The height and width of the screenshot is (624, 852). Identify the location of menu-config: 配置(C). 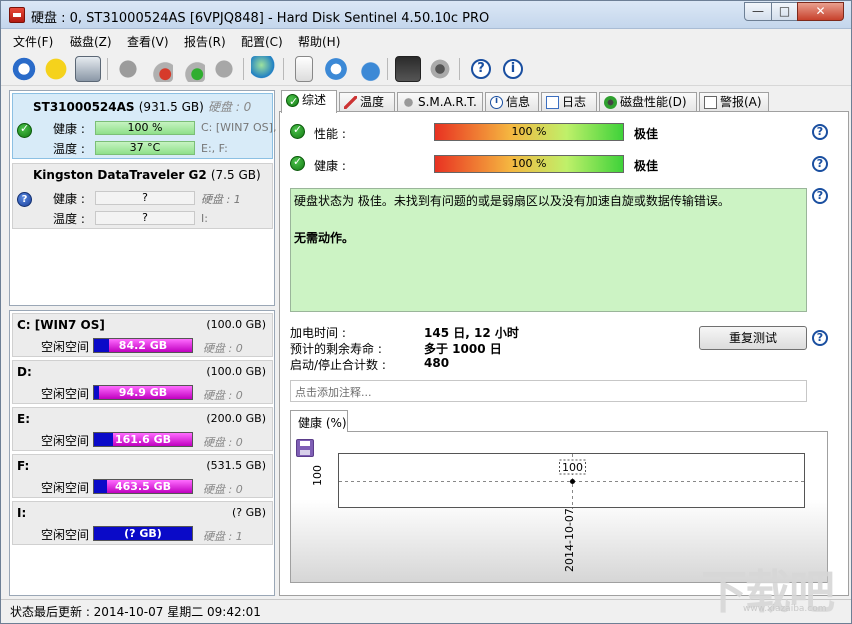
(262, 41).